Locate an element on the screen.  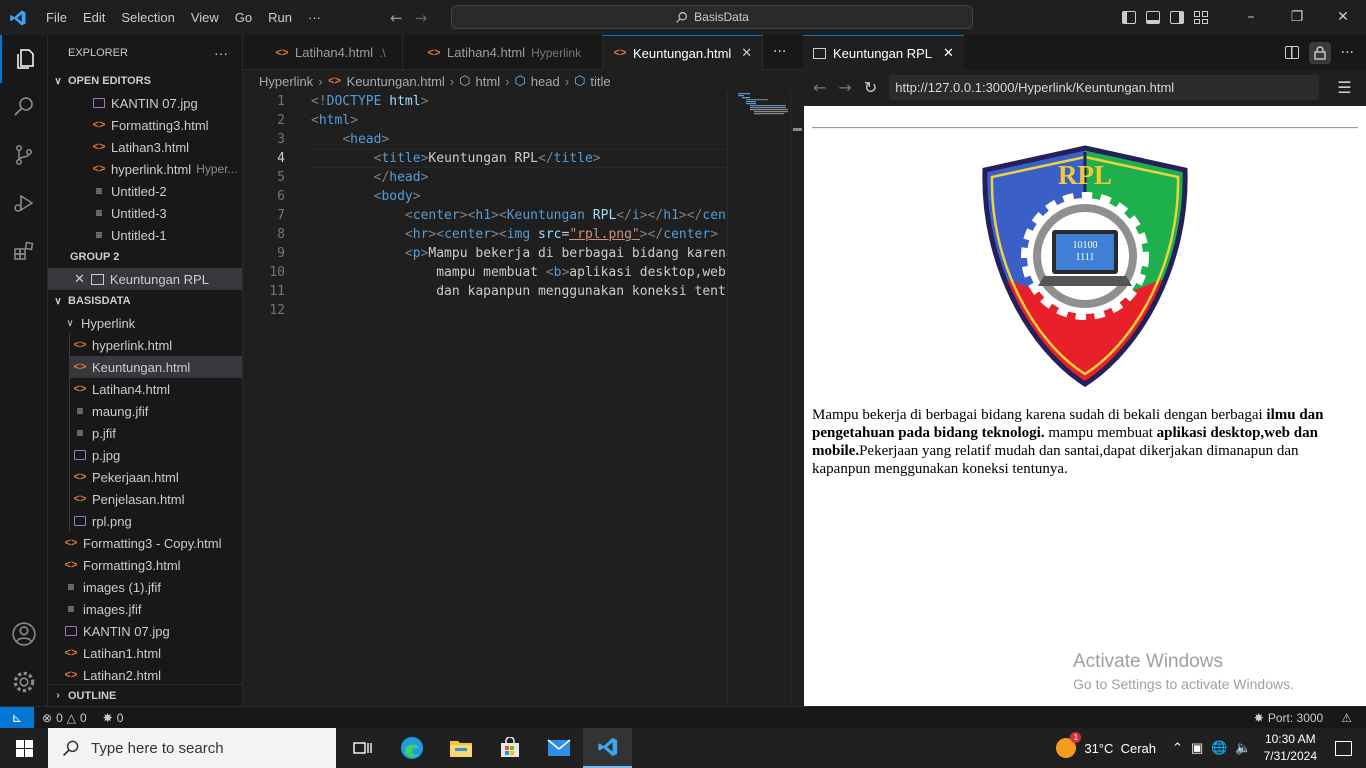
network-globe-icon: 🌐 is located at coordinates (1219, 748).